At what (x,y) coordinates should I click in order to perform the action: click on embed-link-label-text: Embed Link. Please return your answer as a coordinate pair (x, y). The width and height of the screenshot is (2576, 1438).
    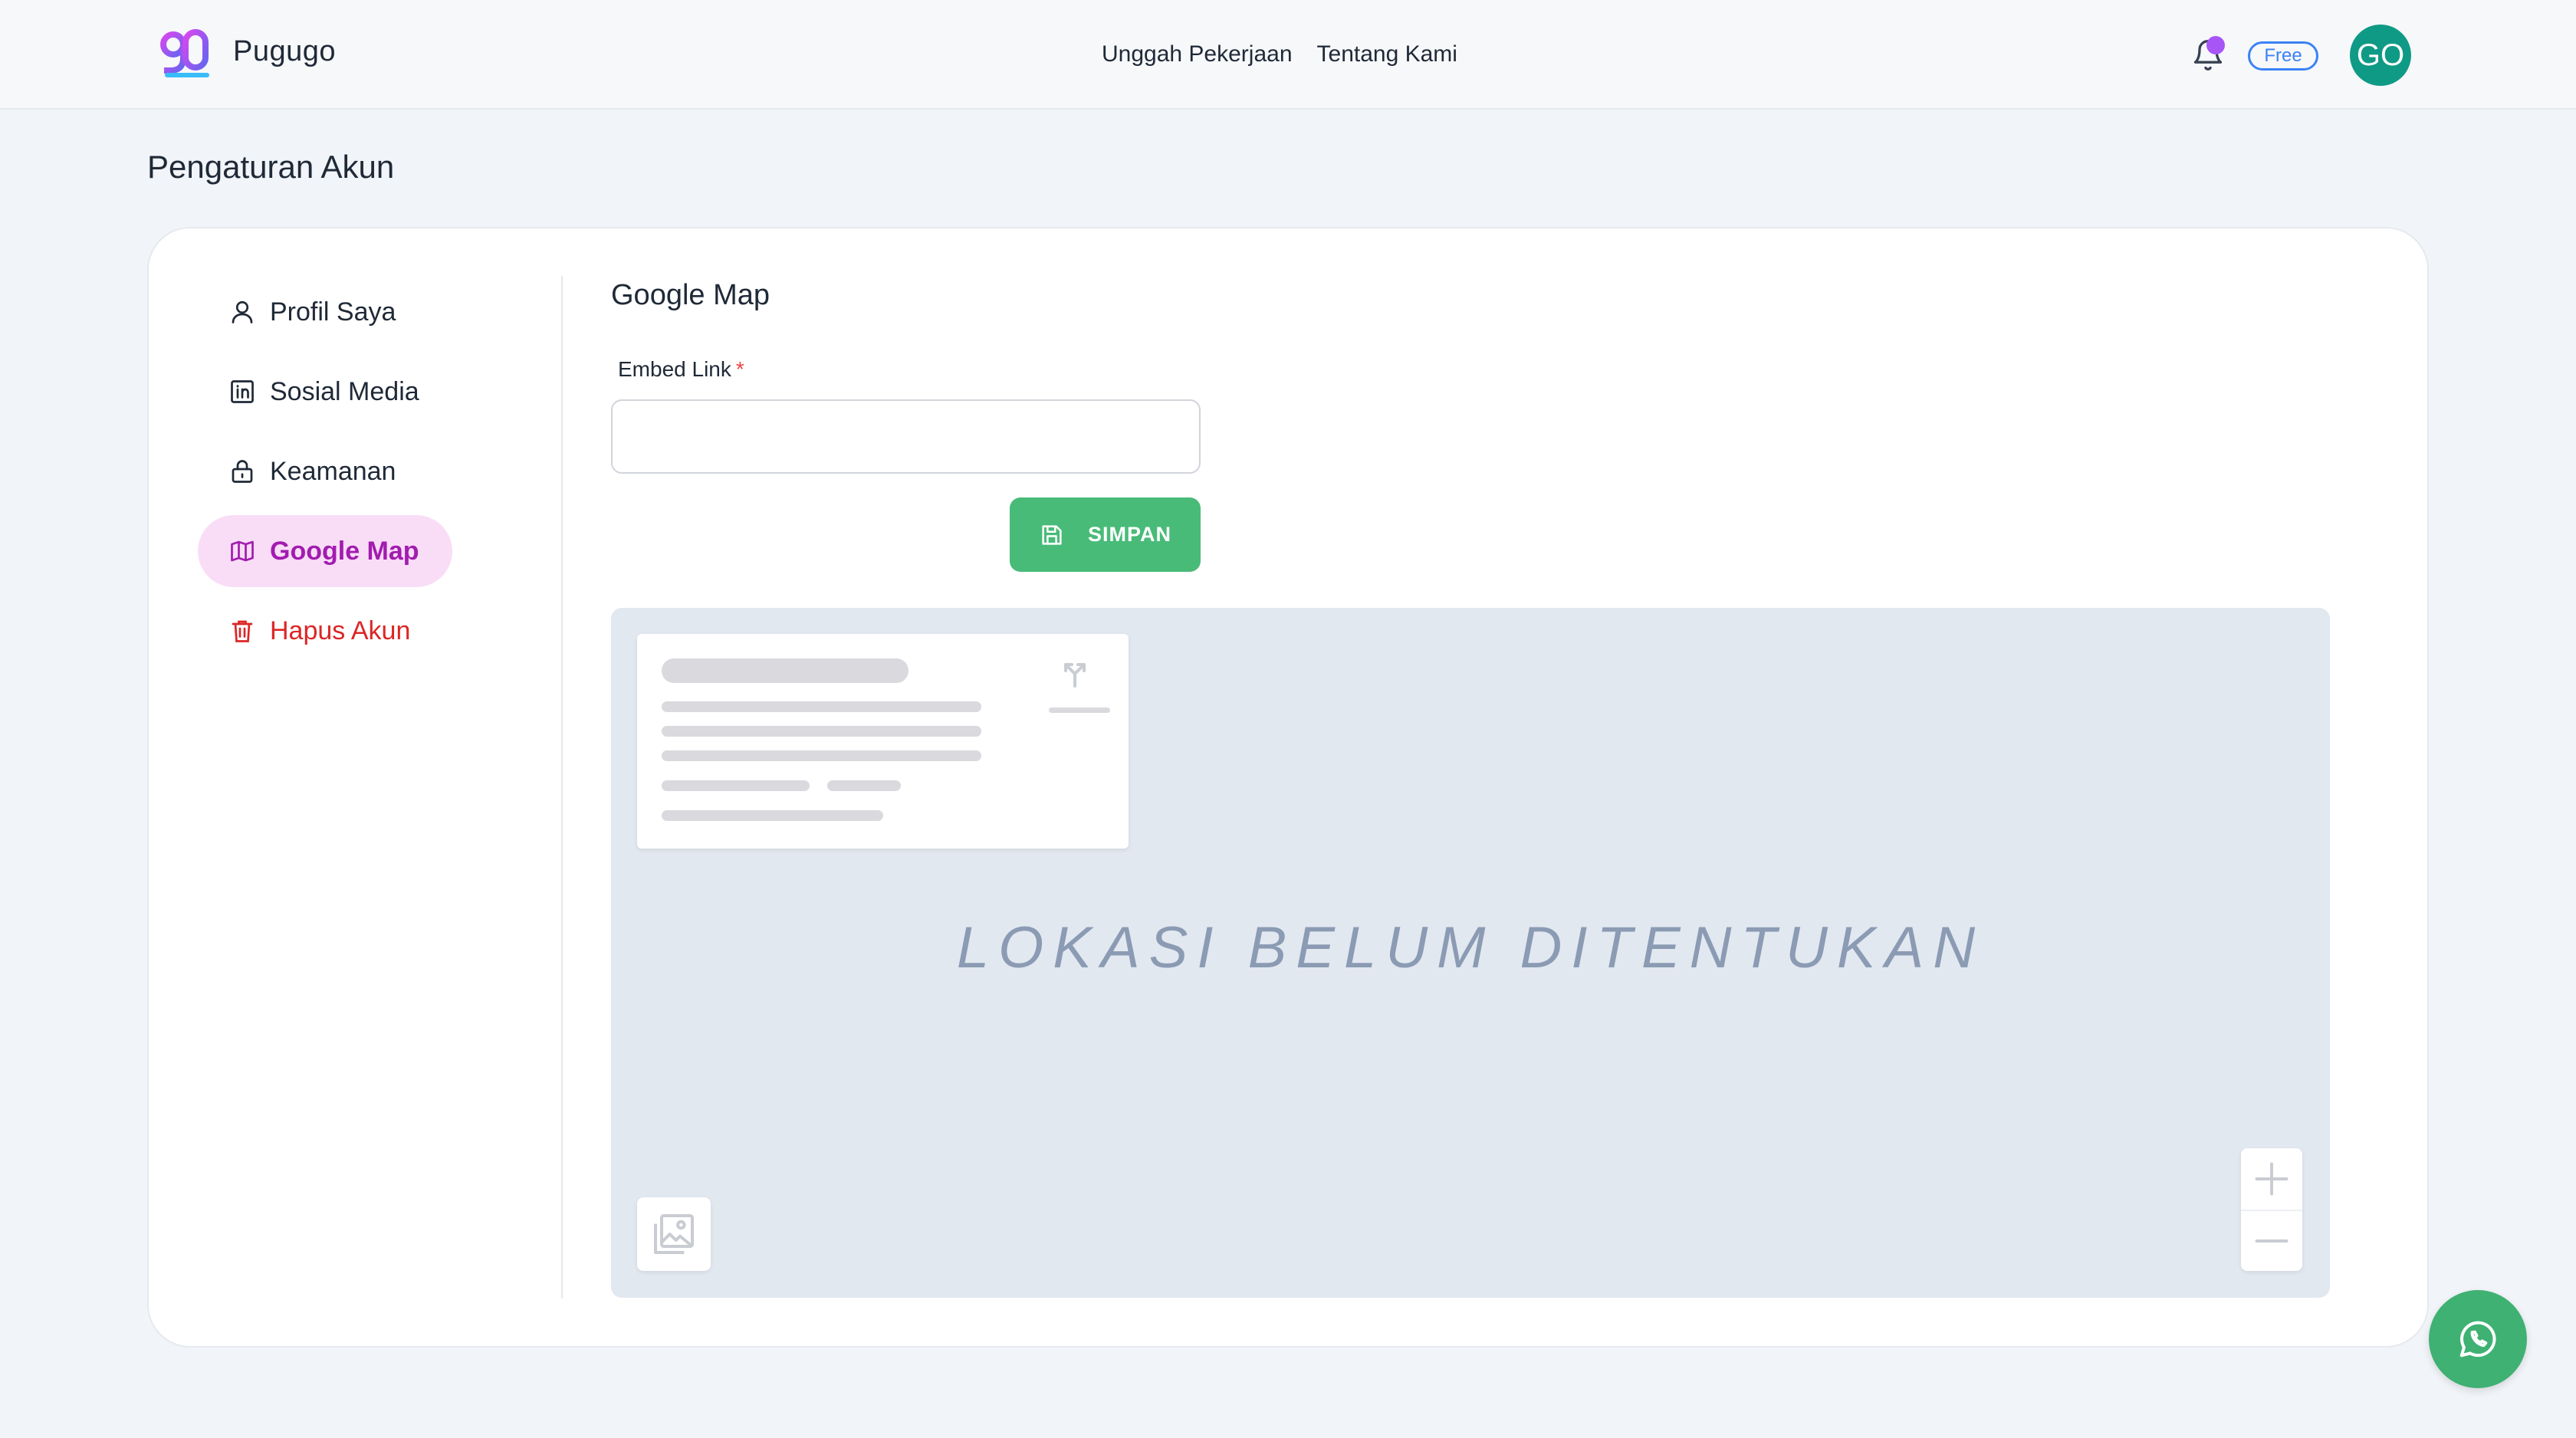
    Looking at the image, I should click on (675, 369).